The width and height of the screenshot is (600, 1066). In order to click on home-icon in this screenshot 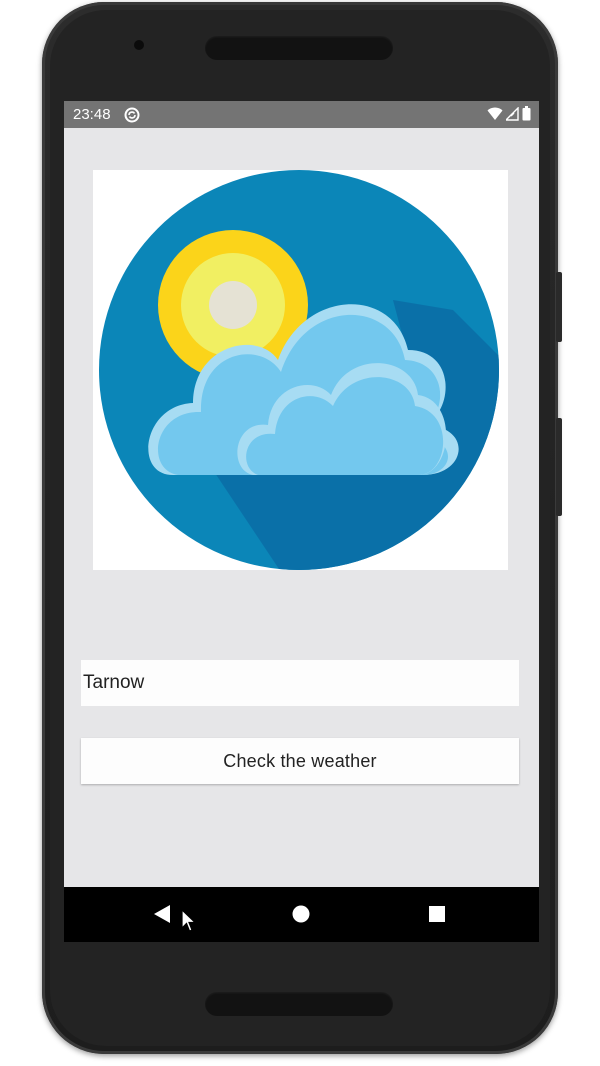, I will do `click(301, 914)`.